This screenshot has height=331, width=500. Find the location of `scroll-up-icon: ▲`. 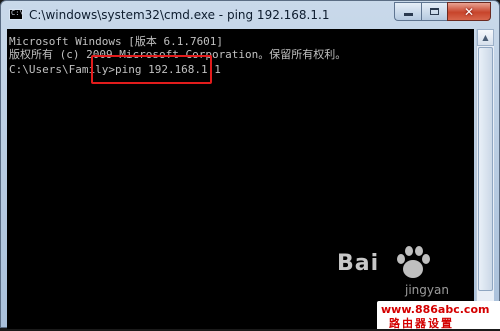

scroll-up-icon: ▲ is located at coordinates (485, 37).